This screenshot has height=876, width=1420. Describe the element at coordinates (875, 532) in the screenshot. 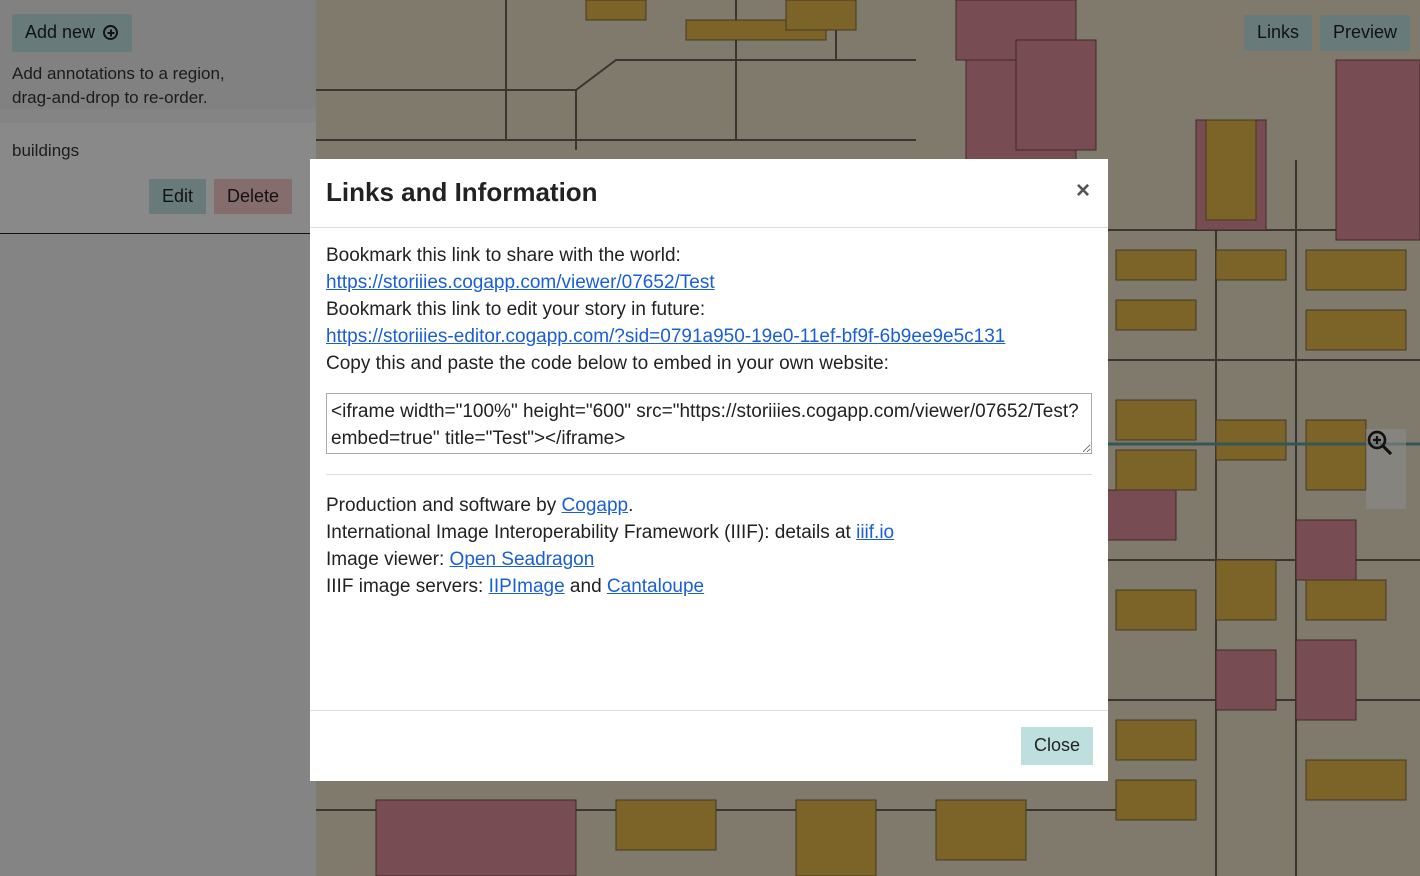

I see `iiif-link: iiif.io` at that location.